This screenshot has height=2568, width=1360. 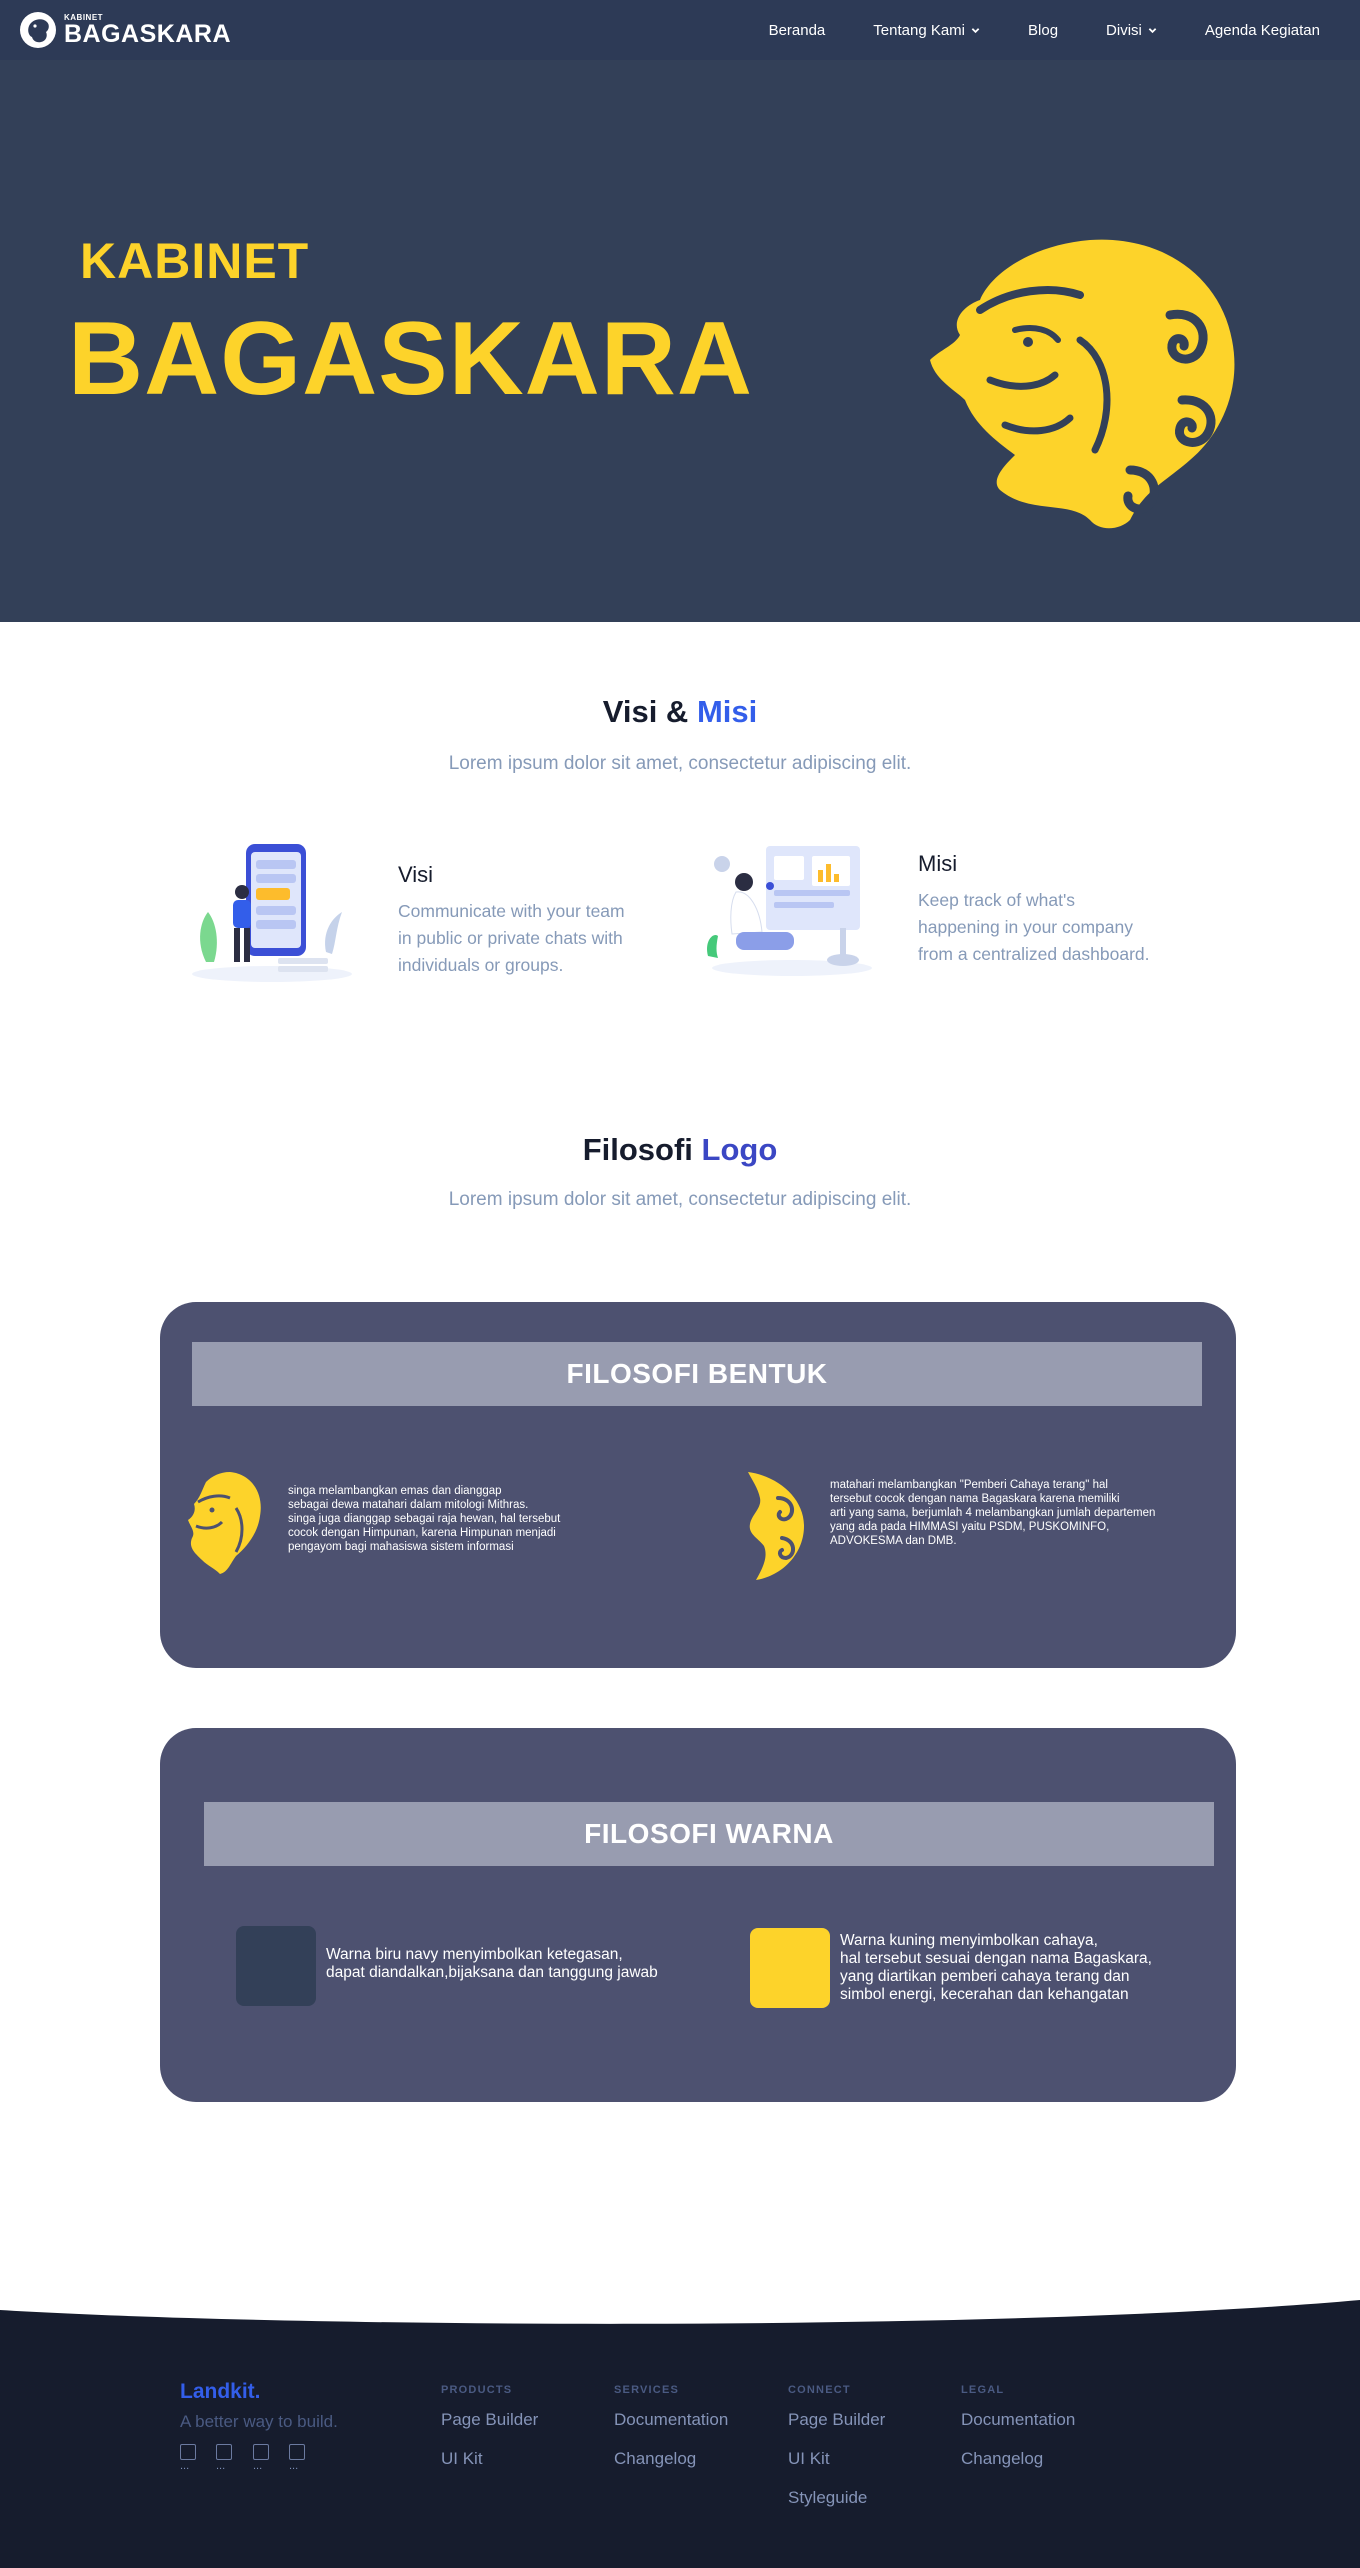 I want to click on misi-text-line: from a centralized dashboard., so click(x=1034, y=954).